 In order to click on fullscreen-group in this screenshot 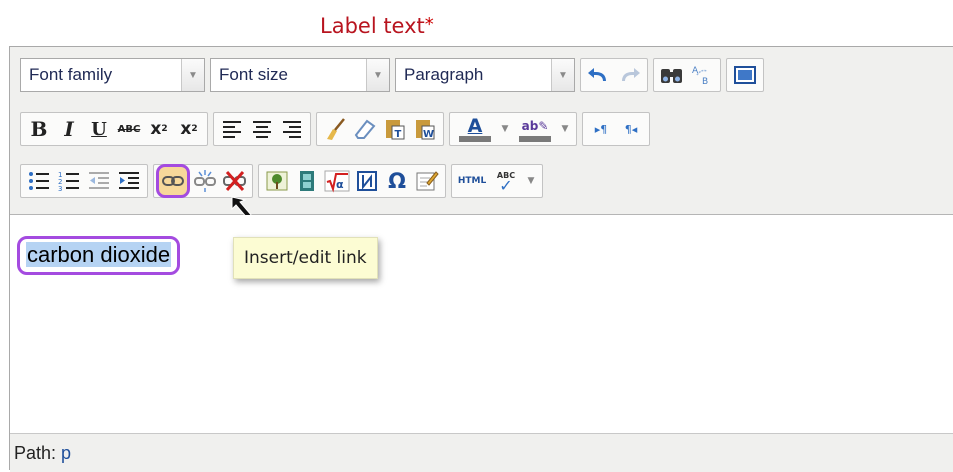, I will do `click(745, 75)`.